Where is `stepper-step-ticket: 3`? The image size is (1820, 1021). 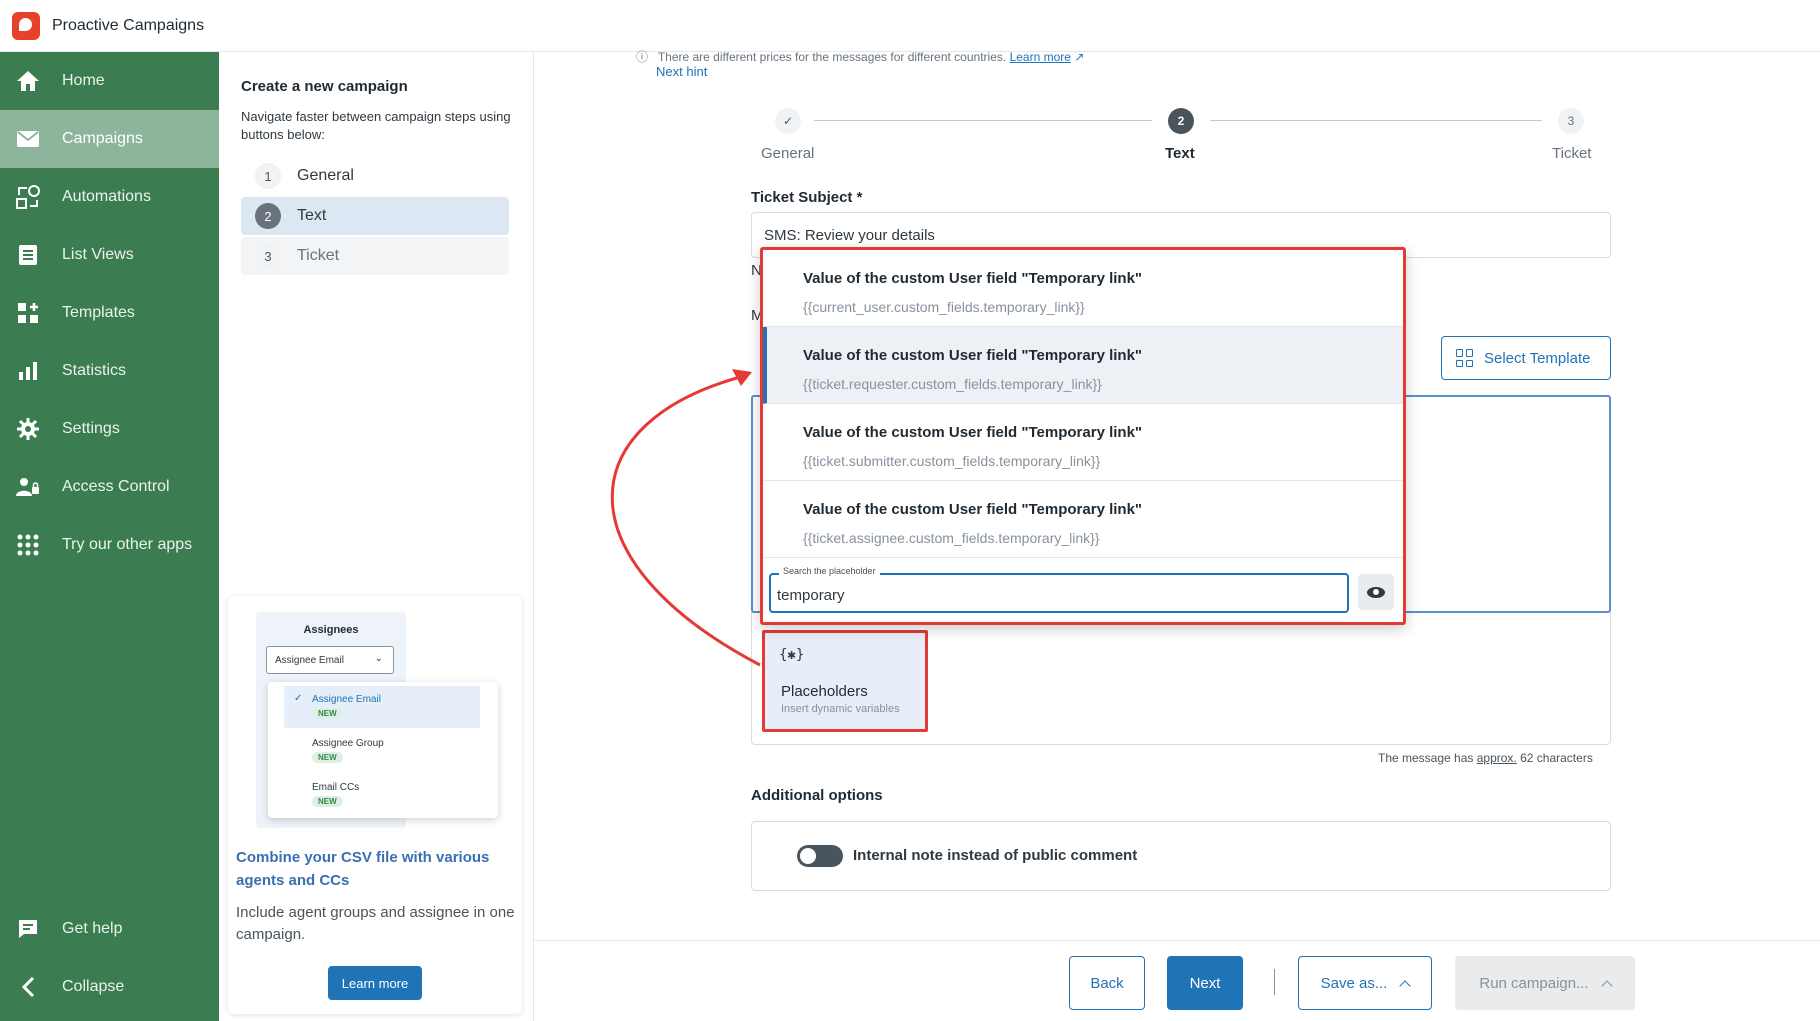 stepper-step-ticket: 3 is located at coordinates (1571, 121).